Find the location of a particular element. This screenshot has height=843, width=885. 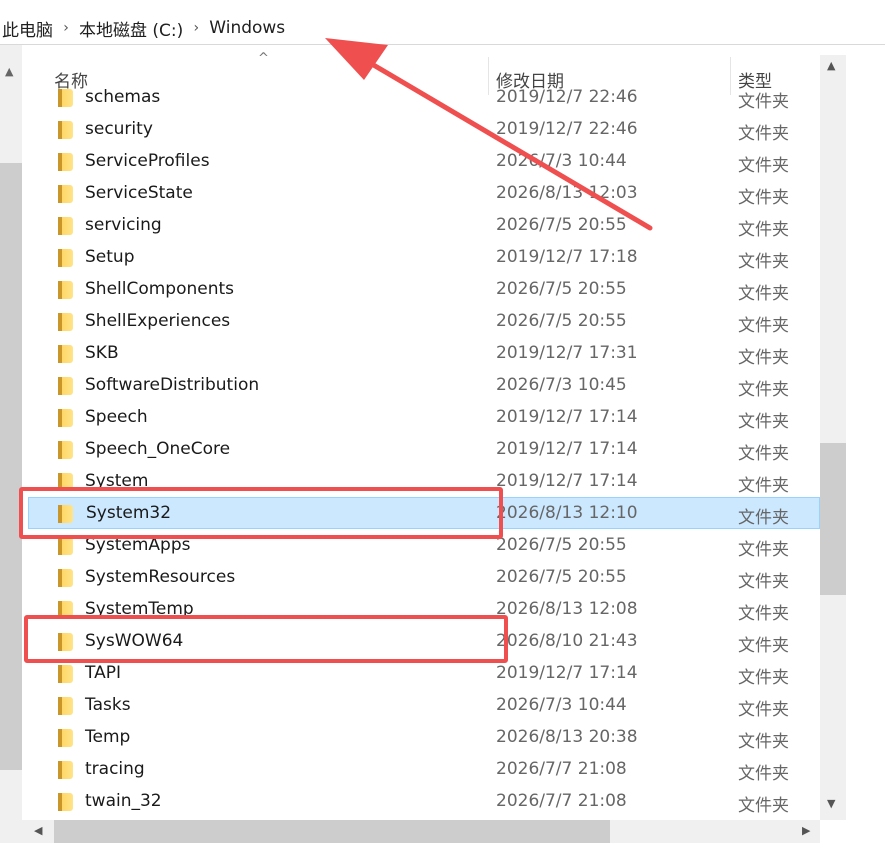

table-row: SKB 2019/12/7 17:31 文件夹 is located at coordinates (421, 353).